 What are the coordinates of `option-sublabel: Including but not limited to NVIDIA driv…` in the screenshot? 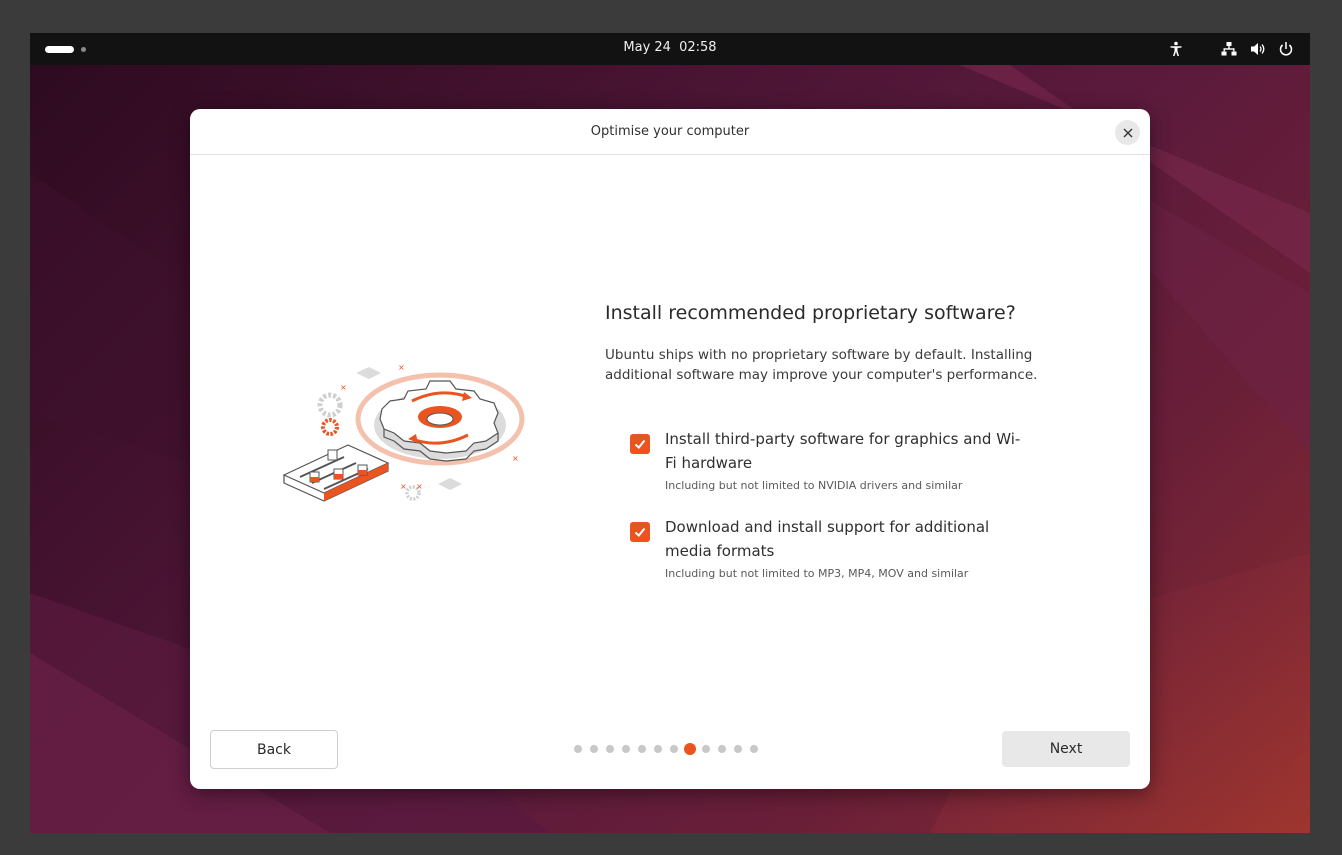 It's located at (814, 485).